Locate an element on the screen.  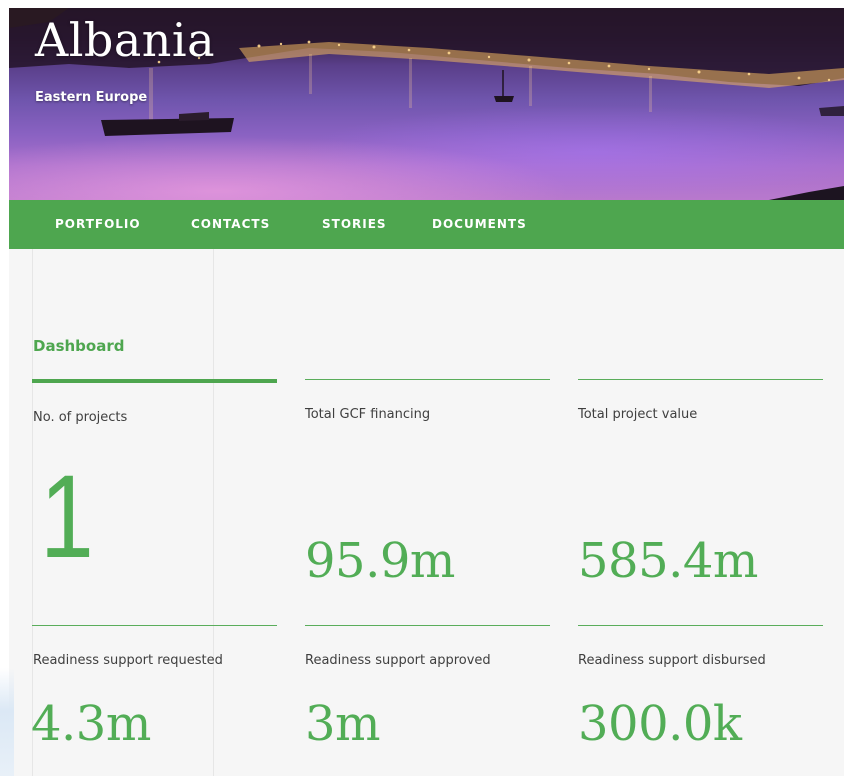
nav-item-contacts: CONTACTS is located at coordinates (230, 224).